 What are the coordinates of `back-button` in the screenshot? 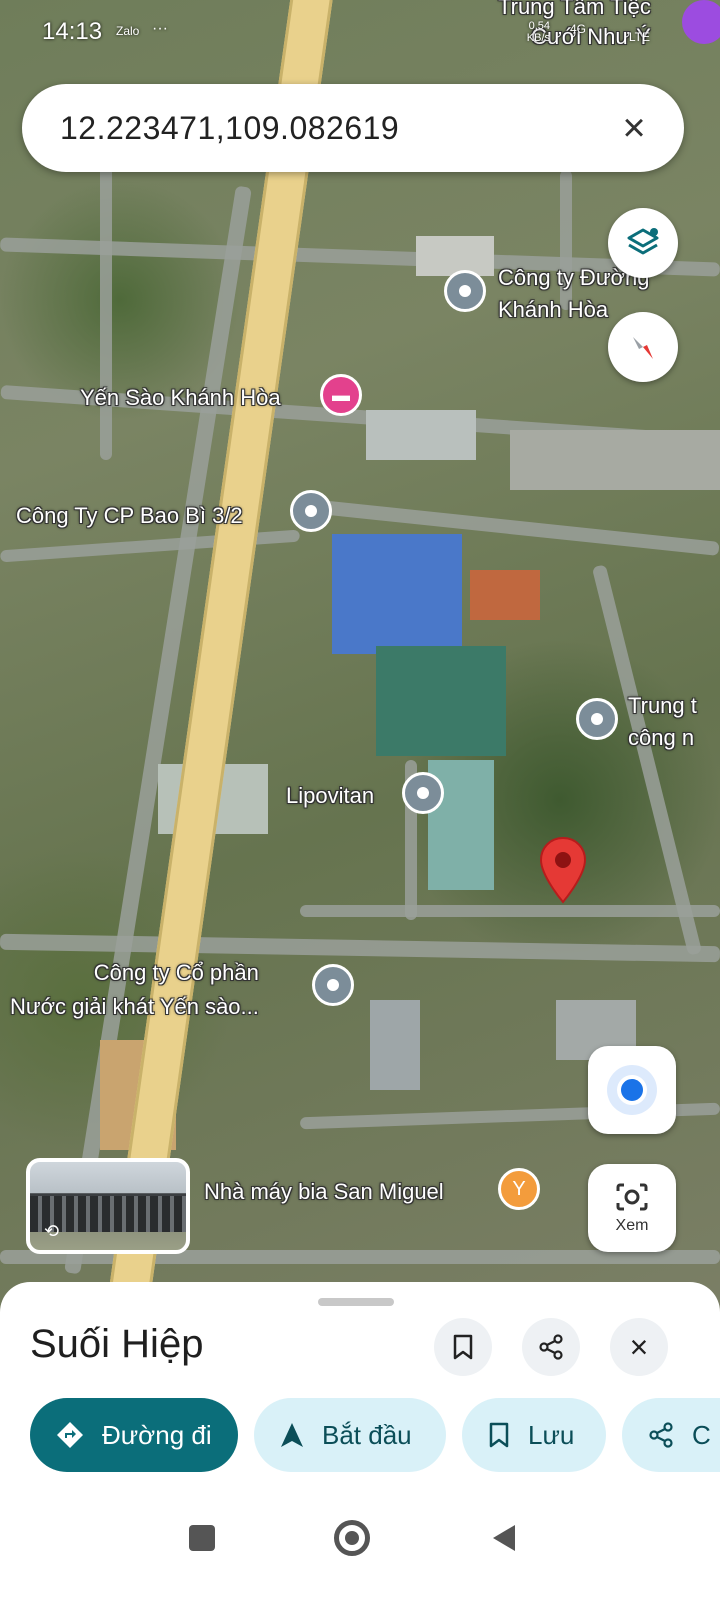 It's located at (504, 1538).